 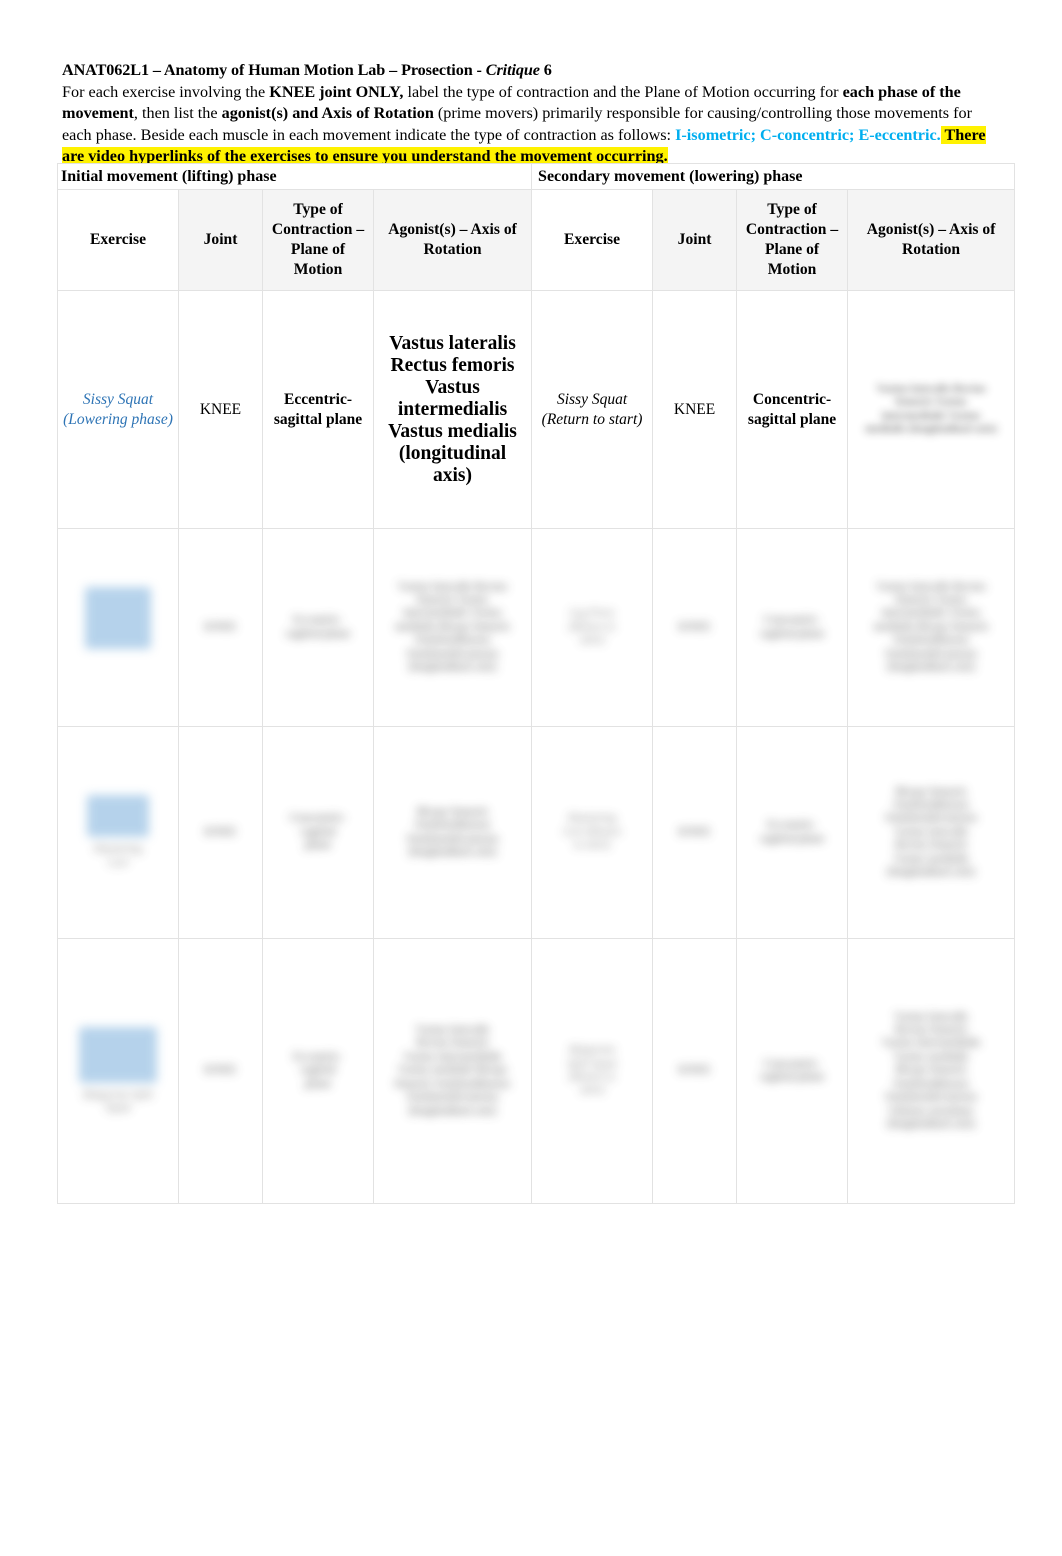 What do you see at coordinates (327, 113) in the screenshot?
I see `instructions-agonists-axis: agonist(s) and Axis of Rotation` at bounding box center [327, 113].